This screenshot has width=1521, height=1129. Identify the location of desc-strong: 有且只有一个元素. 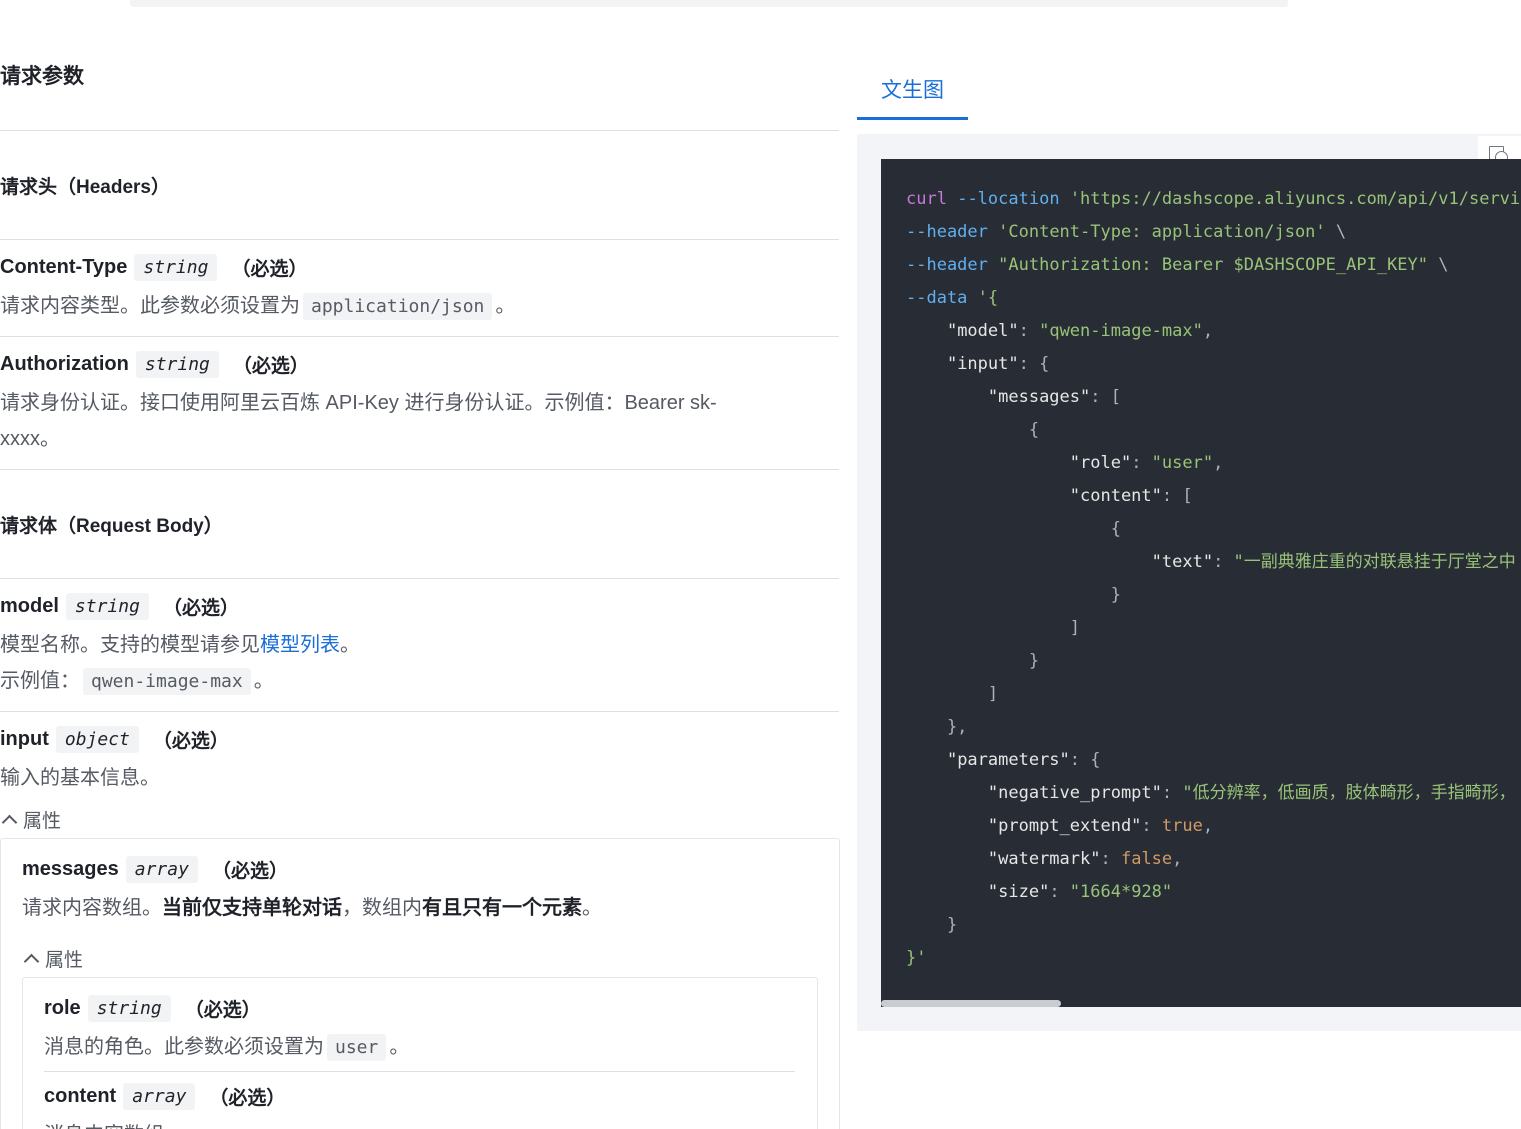
(502, 908).